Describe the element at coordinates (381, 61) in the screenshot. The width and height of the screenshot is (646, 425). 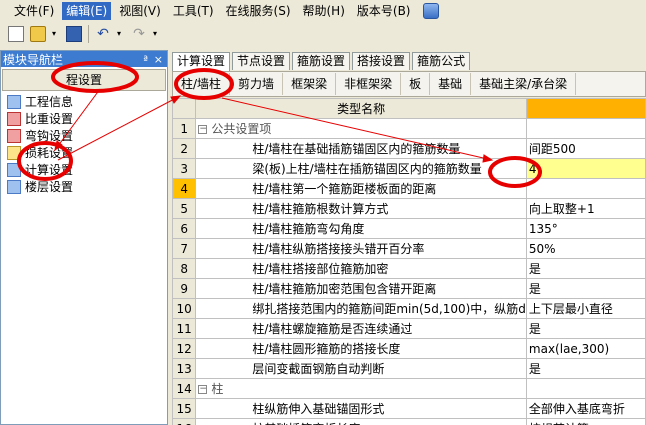
I see `tab-lap-settings: 搭接设置` at that location.